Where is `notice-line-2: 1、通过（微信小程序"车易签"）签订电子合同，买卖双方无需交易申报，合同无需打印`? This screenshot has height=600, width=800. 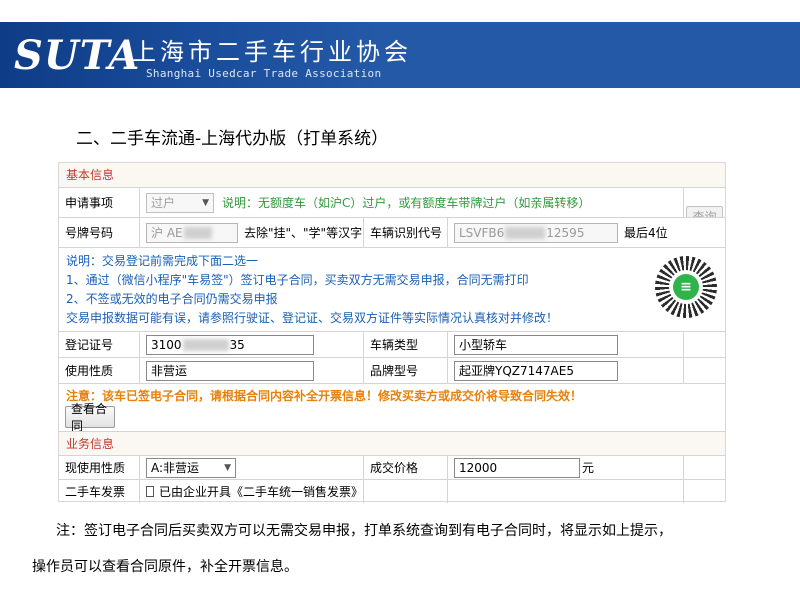
notice-line-2: 1、通过（微信小程序"车易签"）签订电子合同，买卖双方无需交易申报，合同无需打印 is located at coordinates (297, 280).